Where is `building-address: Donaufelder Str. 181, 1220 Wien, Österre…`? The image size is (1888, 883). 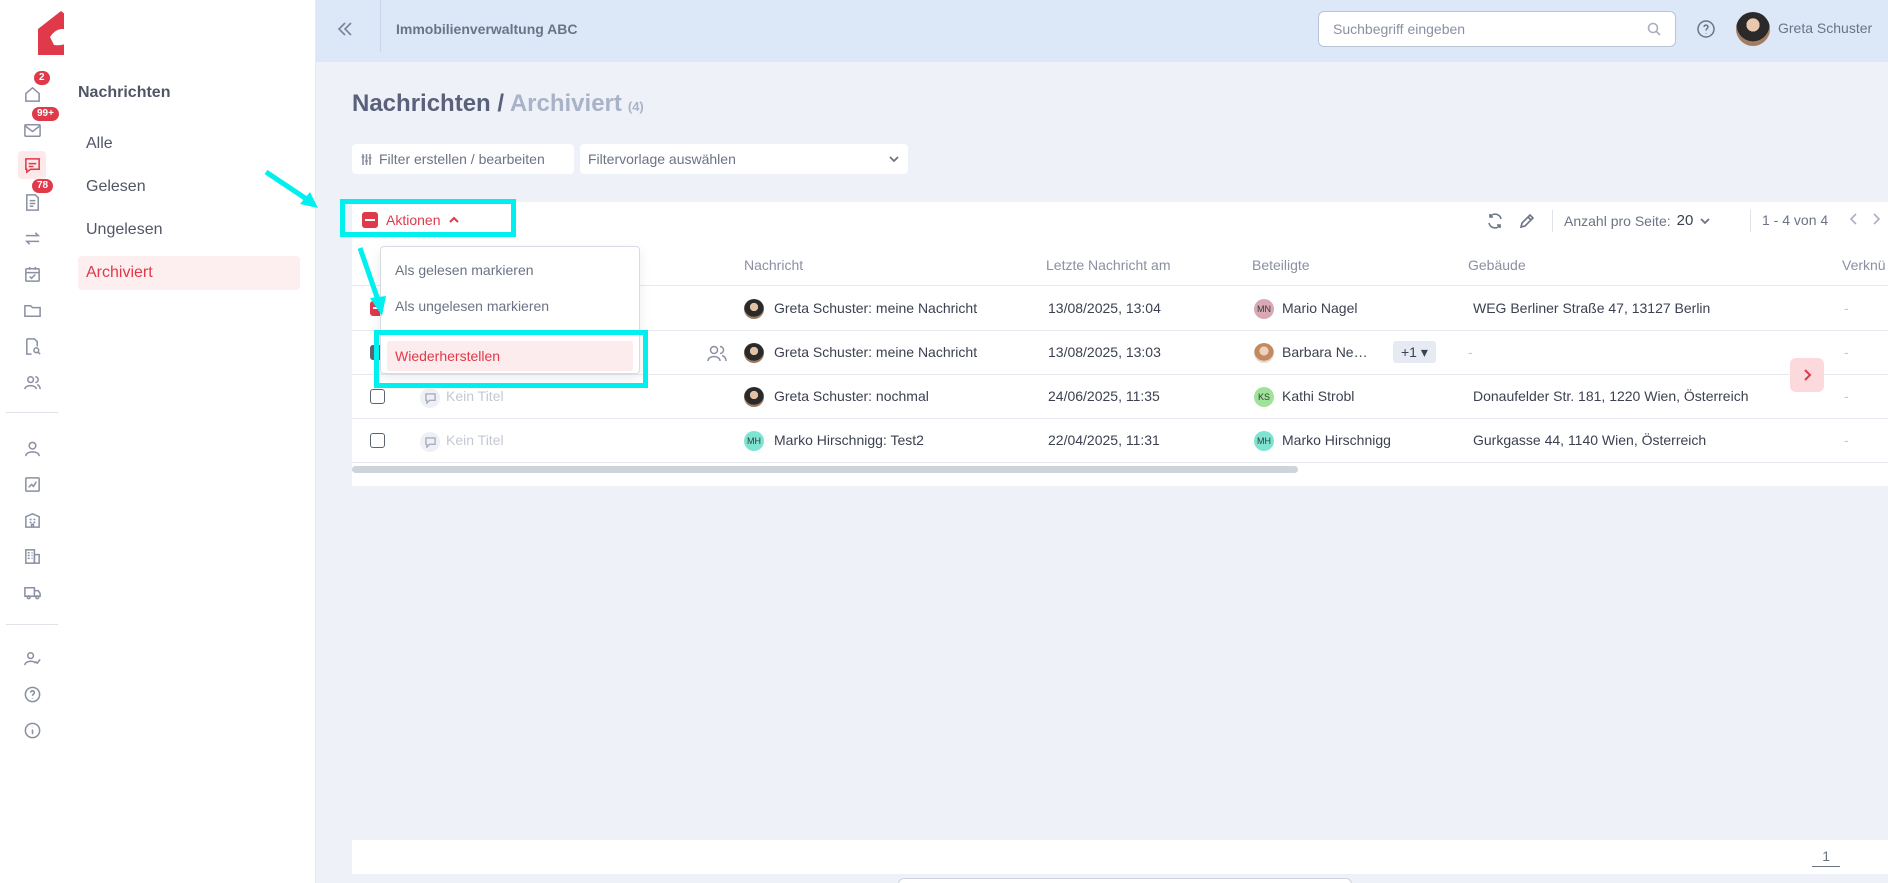 building-address: Donaufelder Str. 181, 1220 Wien, Österre… is located at coordinates (1611, 396).